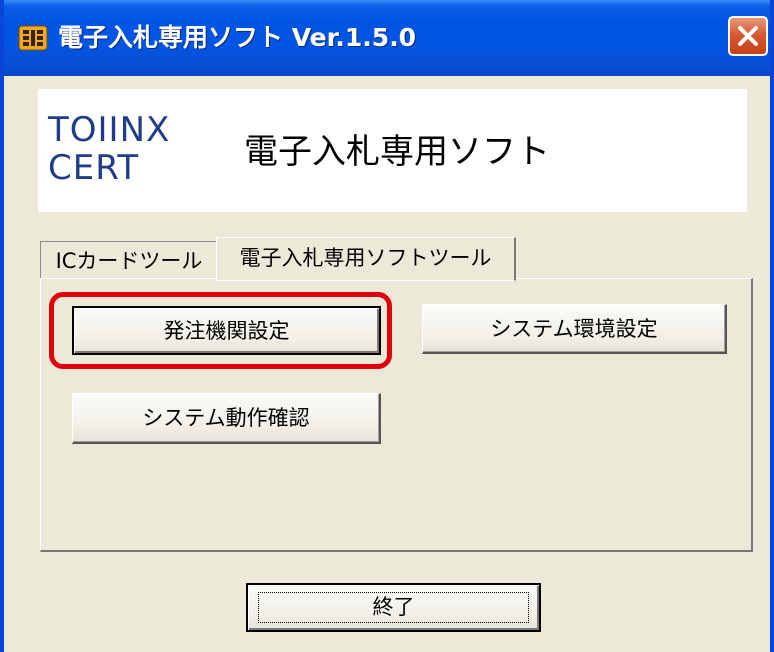  I want to click on window-title: 電子入札専用ソフト Ver.1.5.0, so click(237, 37).